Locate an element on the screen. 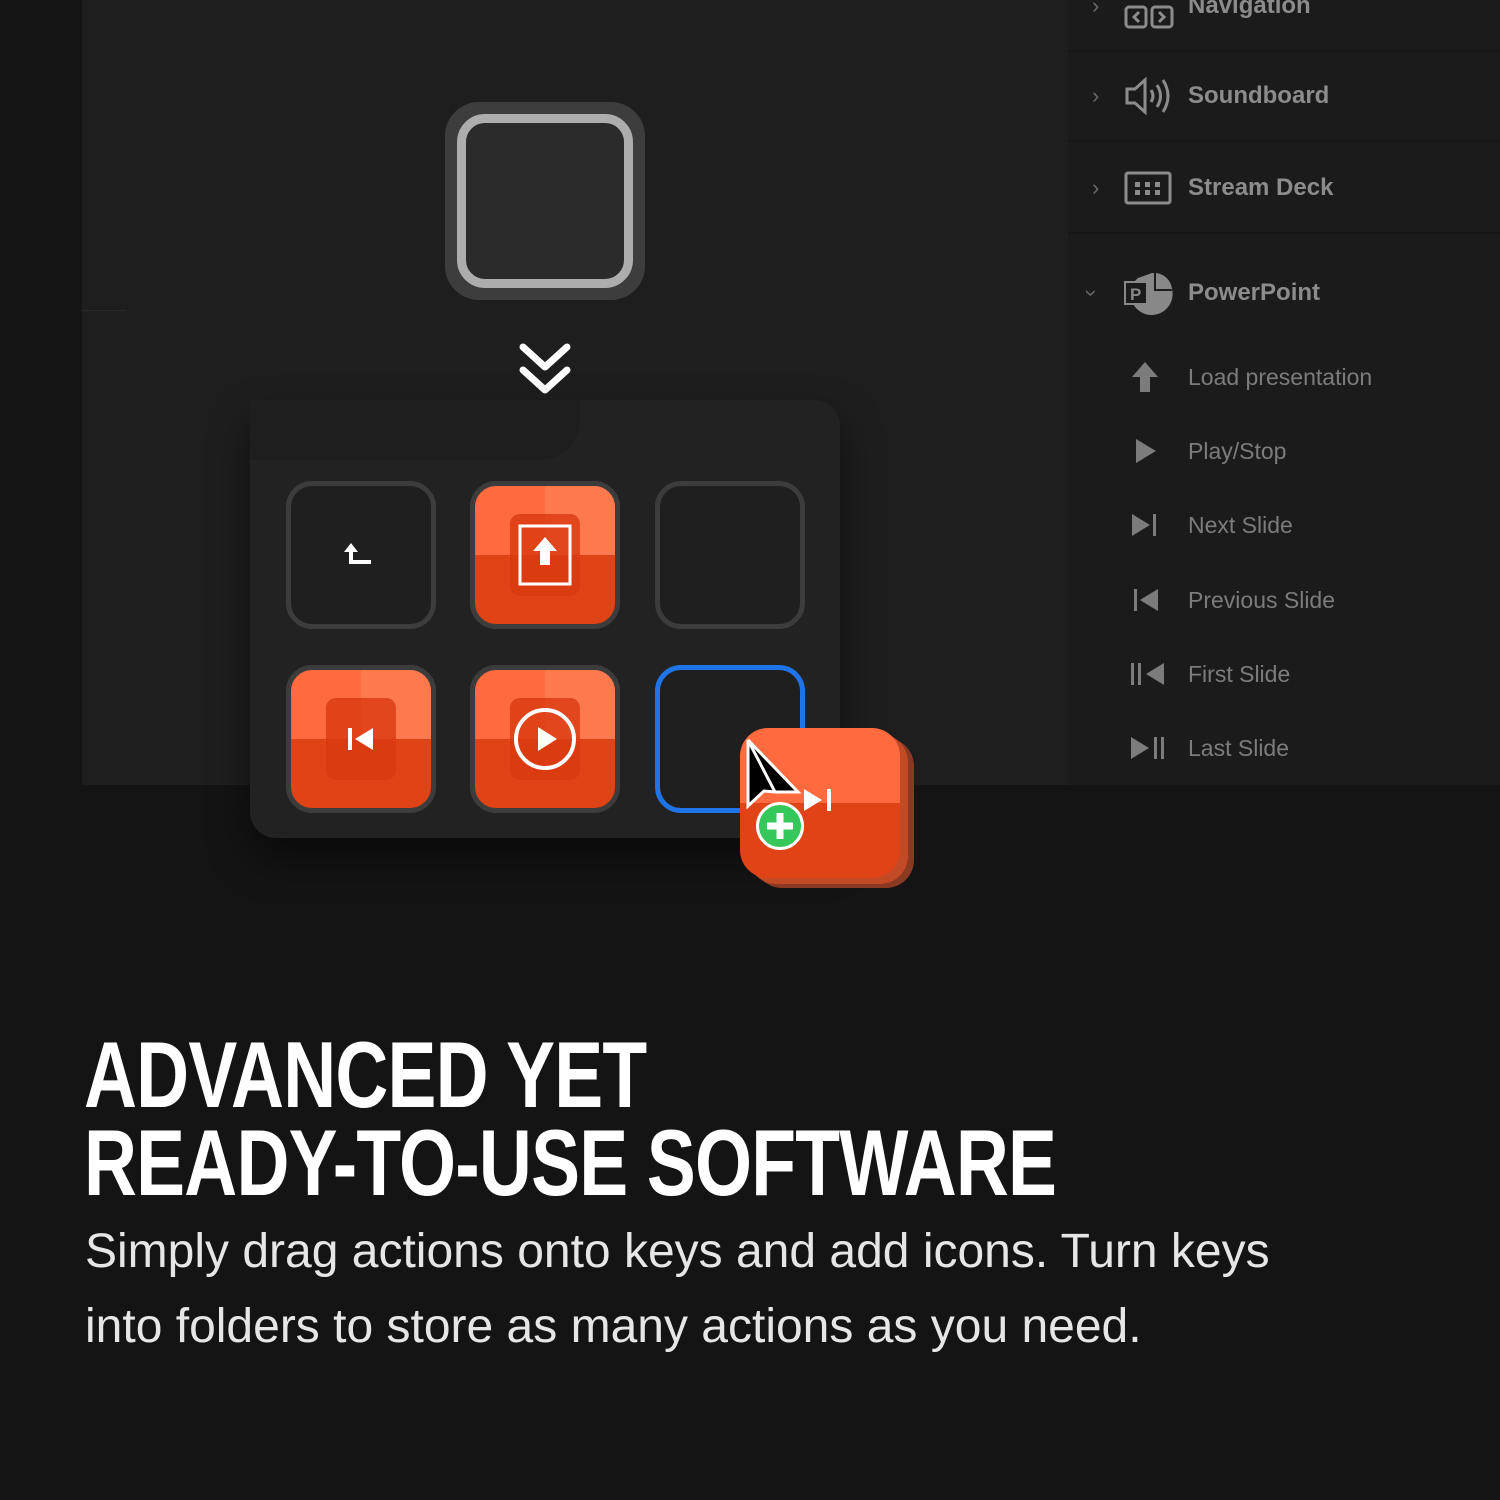  category-soundboard: › Soundboard is located at coordinates (1284, 97).